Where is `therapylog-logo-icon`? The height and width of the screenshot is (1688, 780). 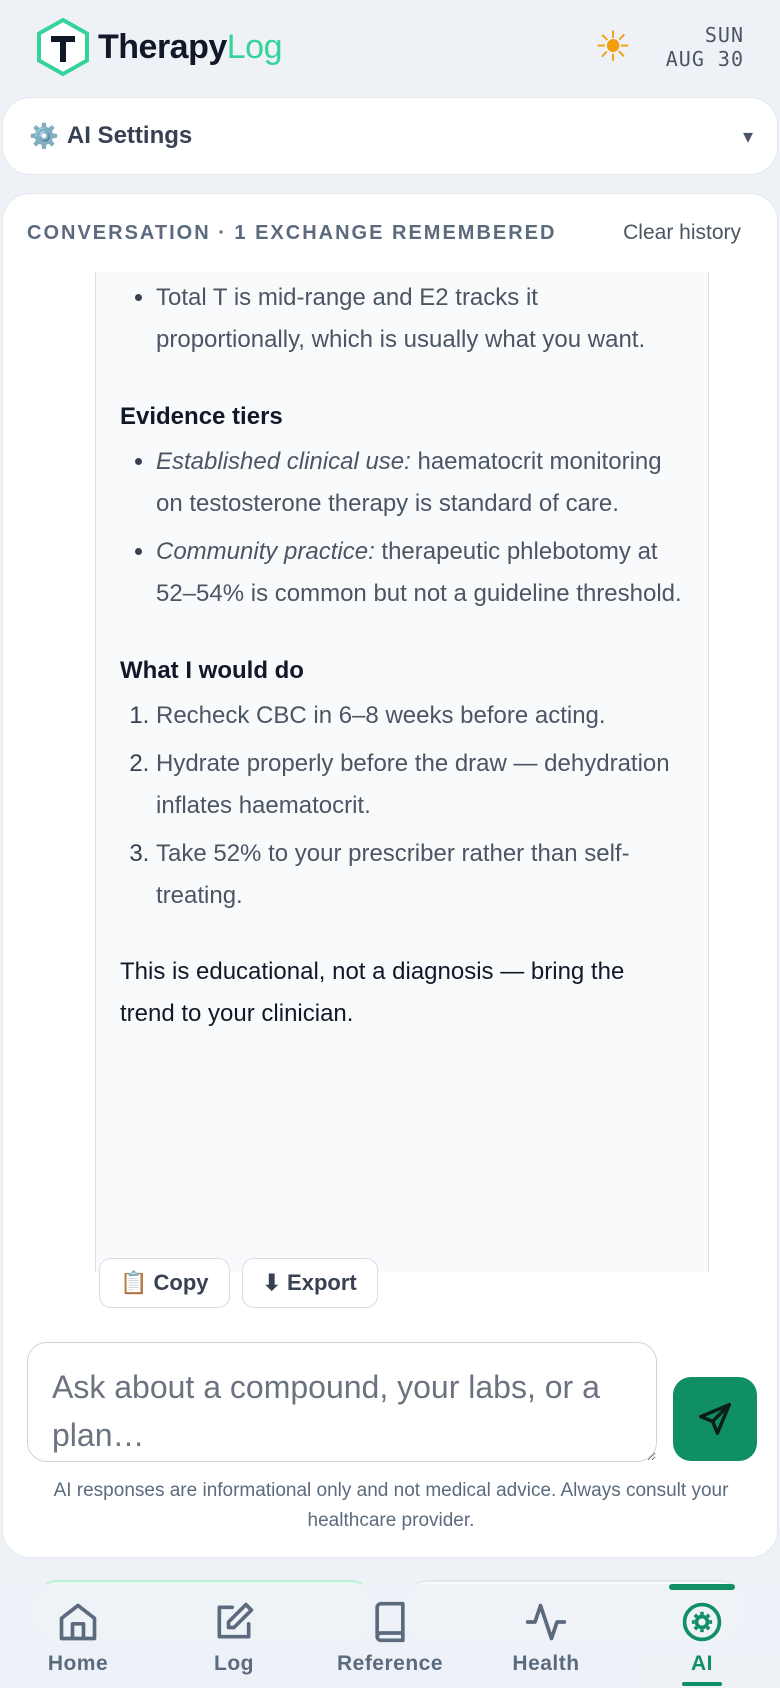
therapylog-logo-icon is located at coordinates (63, 47).